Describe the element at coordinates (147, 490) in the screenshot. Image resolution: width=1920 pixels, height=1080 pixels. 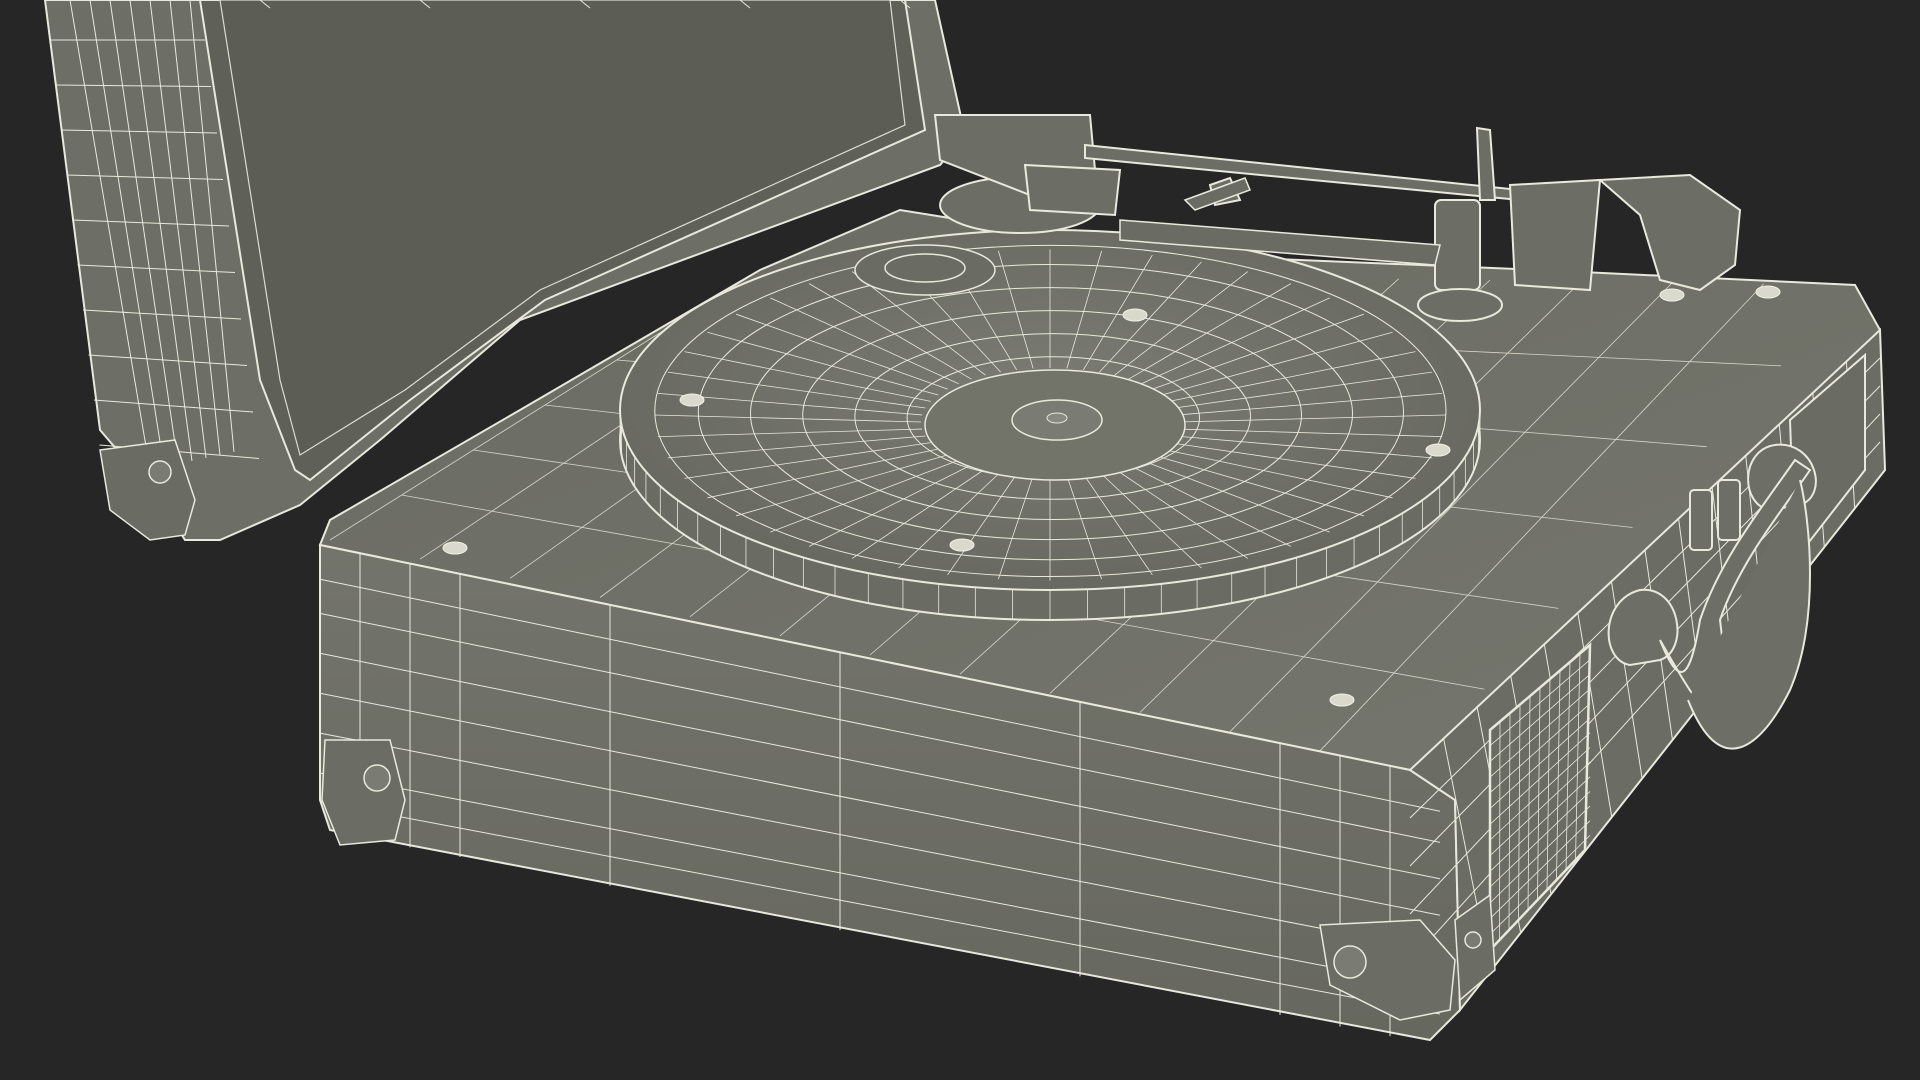
I see `lid-corner-cap` at that location.